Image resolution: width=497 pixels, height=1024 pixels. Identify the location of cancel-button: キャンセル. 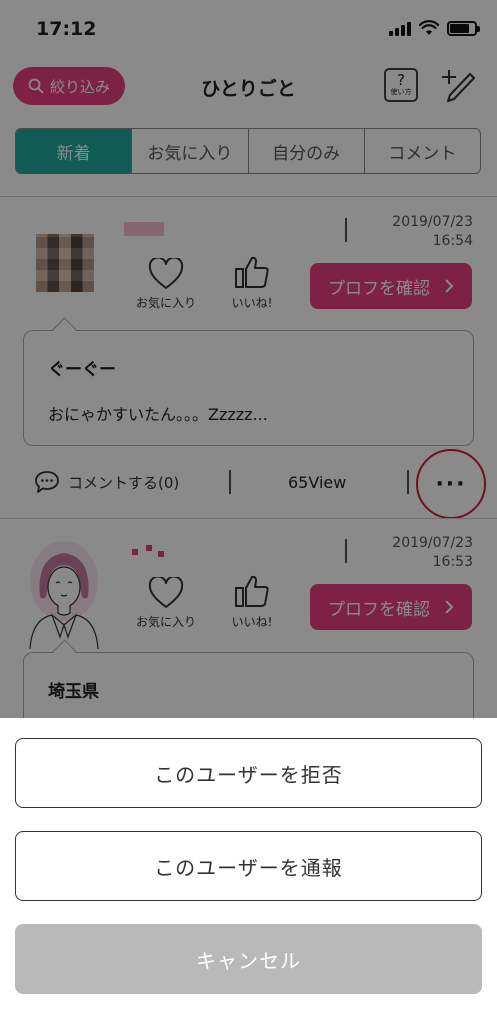
(248, 959).